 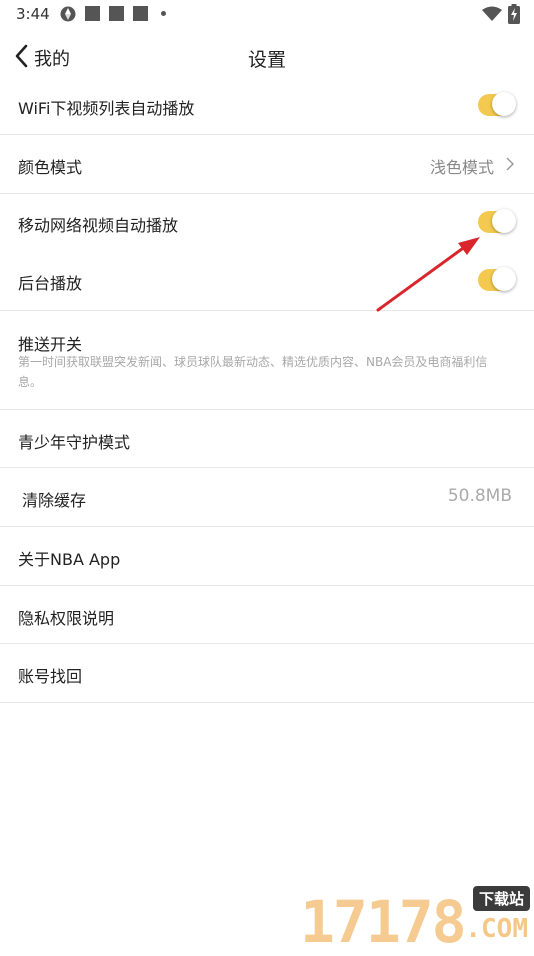 What do you see at coordinates (266, 60) in the screenshot?
I see `page-title: 设置` at bounding box center [266, 60].